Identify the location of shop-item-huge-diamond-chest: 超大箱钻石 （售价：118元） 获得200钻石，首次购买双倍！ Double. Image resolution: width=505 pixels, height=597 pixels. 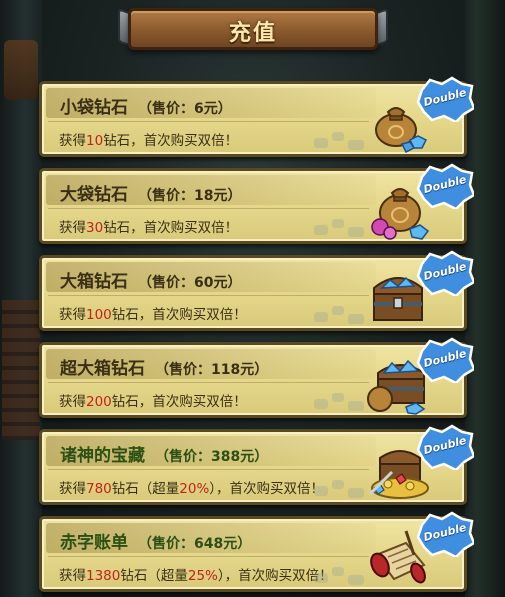
(256, 377).